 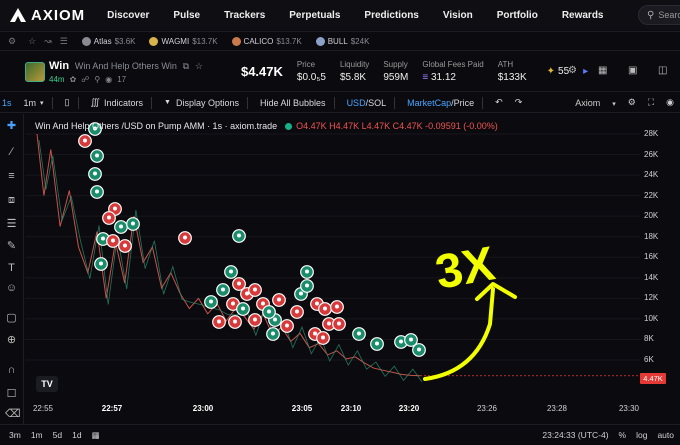 What do you see at coordinates (11, 340) in the screenshot?
I see `zoom-icon: ⊕` at bounding box center [11, 340].